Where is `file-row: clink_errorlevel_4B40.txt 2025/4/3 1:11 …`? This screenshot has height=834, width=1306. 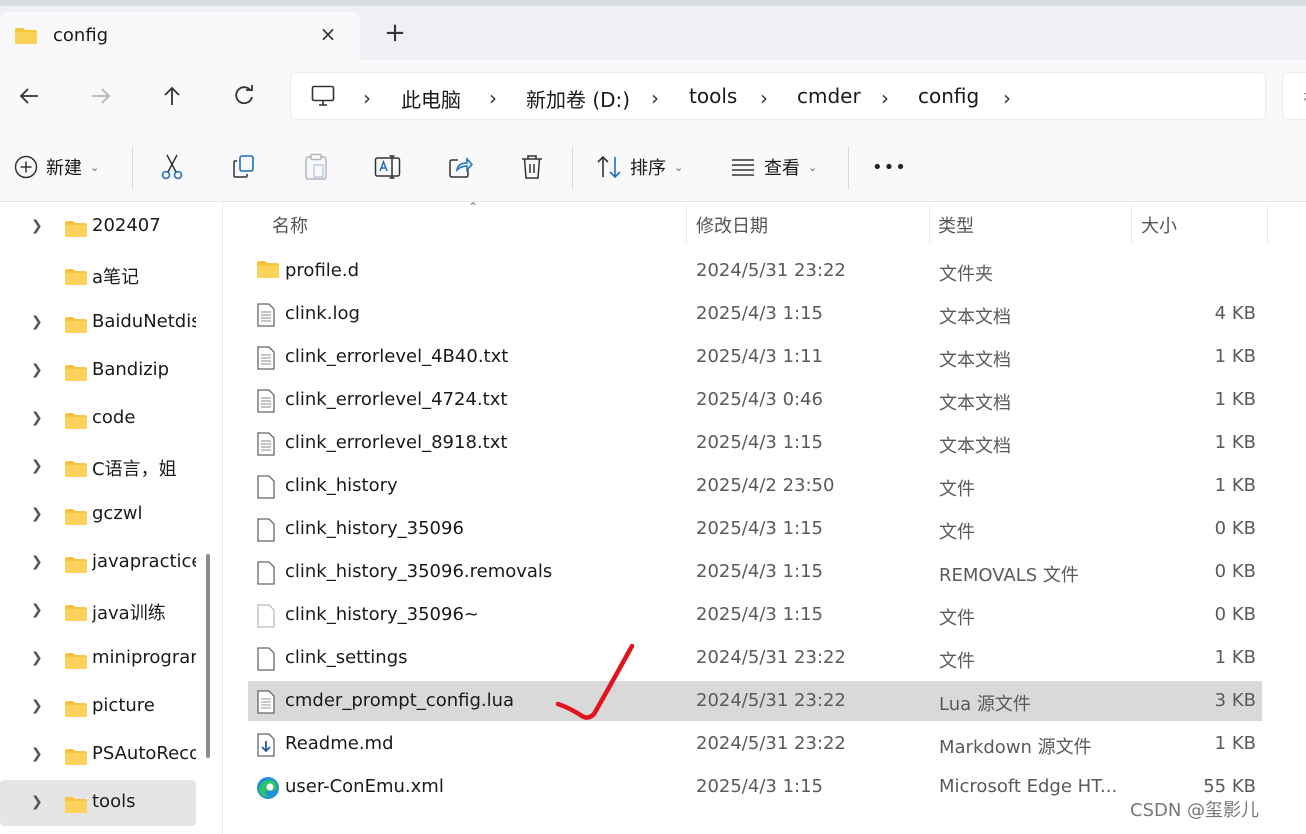
file-row: clink_errorlevel_4B40.txt 2025/4/3 1:11 … is located at coordinates (755, 357).